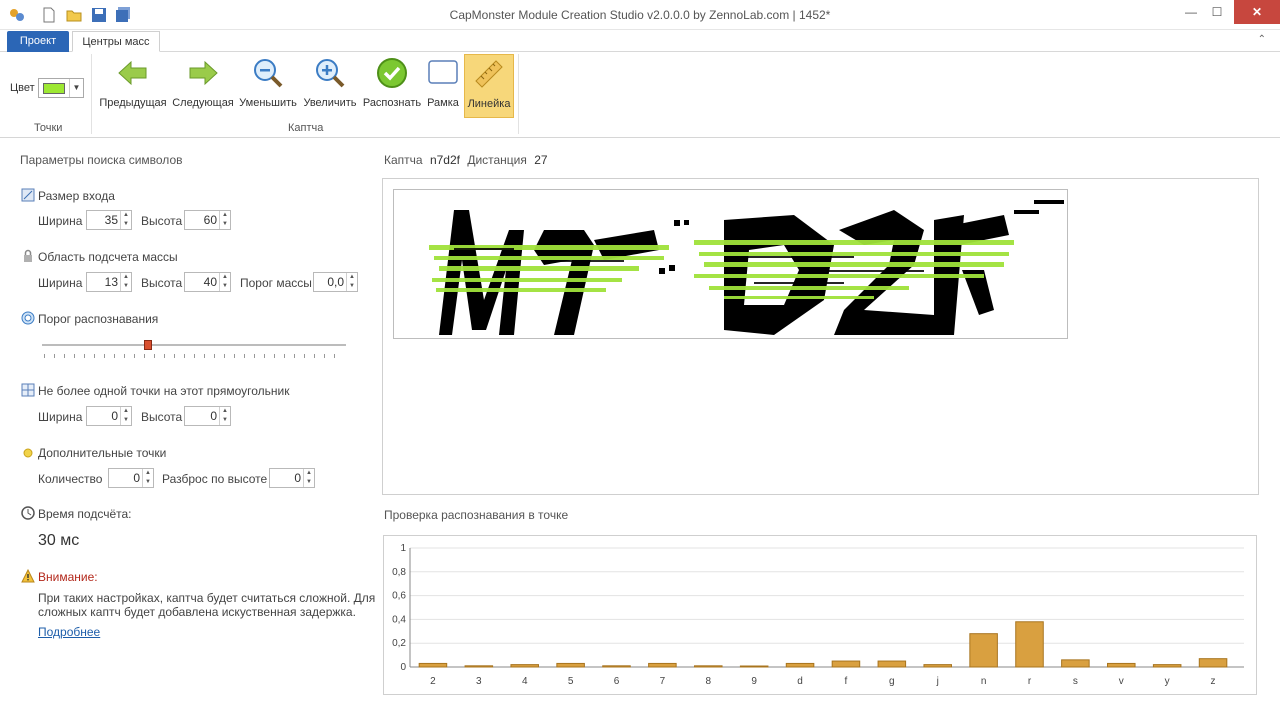 Image resolution: width=1280 pixels, height=720 pixels. Describe the element at coordinates (1262, 39) in the screenshot. I see `collapse-ribbon-icon: ⌃` at that location.